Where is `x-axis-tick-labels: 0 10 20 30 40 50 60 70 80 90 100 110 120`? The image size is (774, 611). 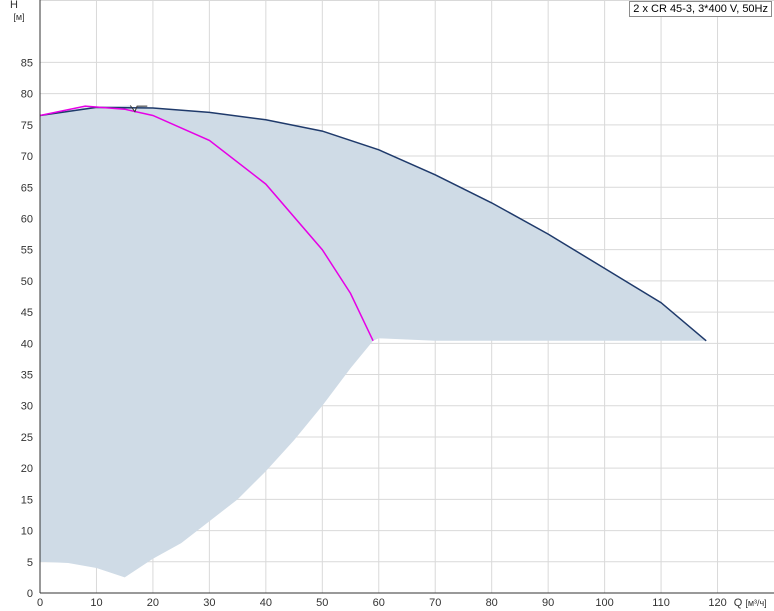
x-axis-tick-labels: 0 10 20 30 40 50 60 70 80 90 100 110 120 is located at coordinates (382, 603).